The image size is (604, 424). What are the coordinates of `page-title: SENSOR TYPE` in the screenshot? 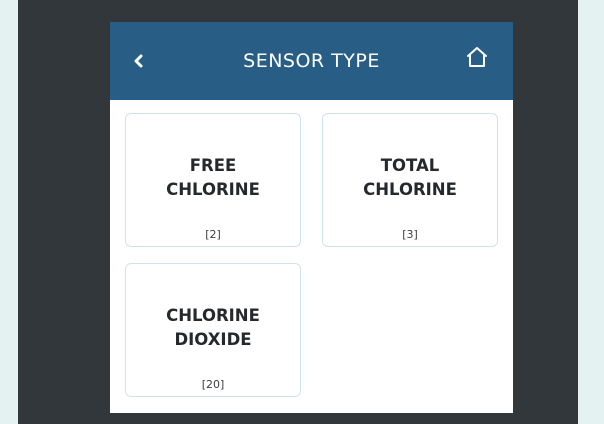 It's located at (311, 61).